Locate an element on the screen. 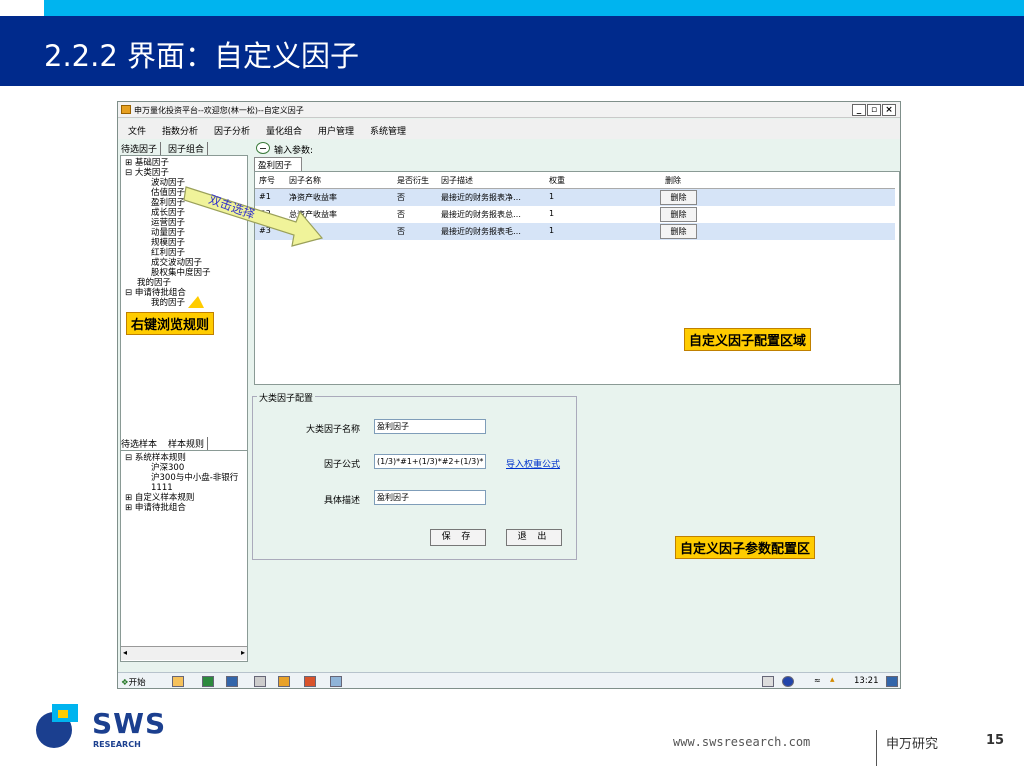 This screenshot has height=768, width=1024. footer-url: www.swsresearch.com is located at coordinates (741, 742).